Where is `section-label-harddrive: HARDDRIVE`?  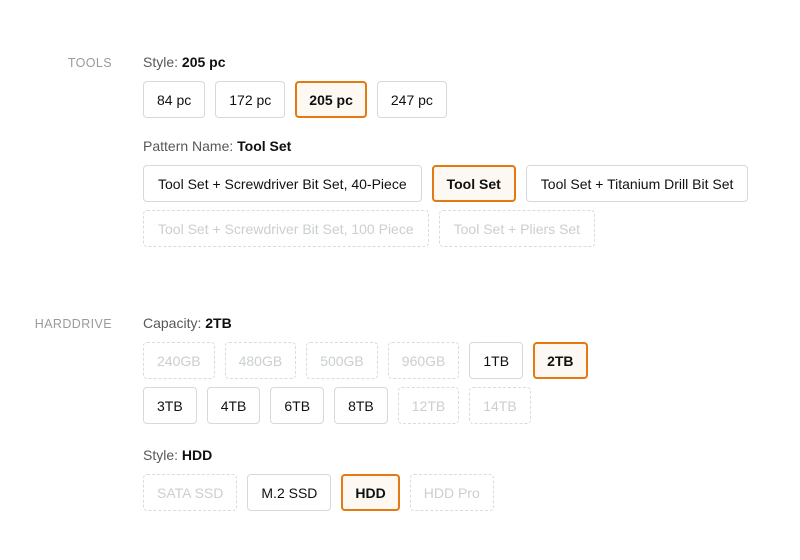 section-label-harddrive: HARDDRIVE is located at coordinates (73, 324).